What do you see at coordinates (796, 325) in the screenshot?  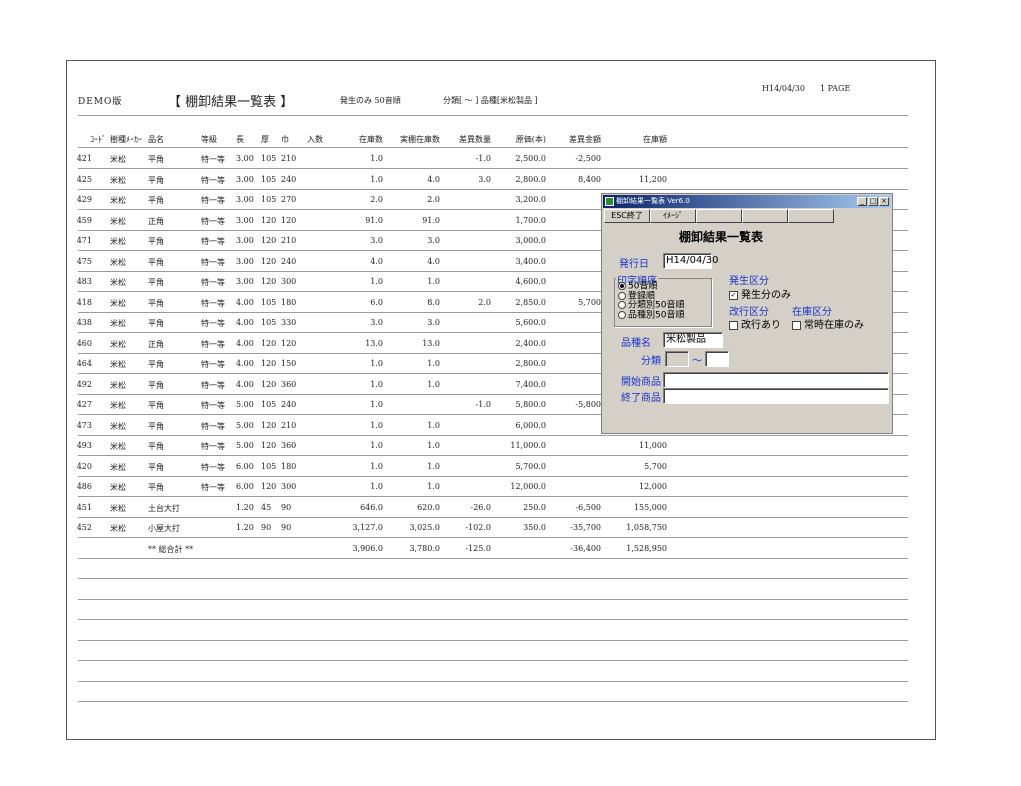 I see `checkbox-unchecked-icon` at bounding box center [796, 325].